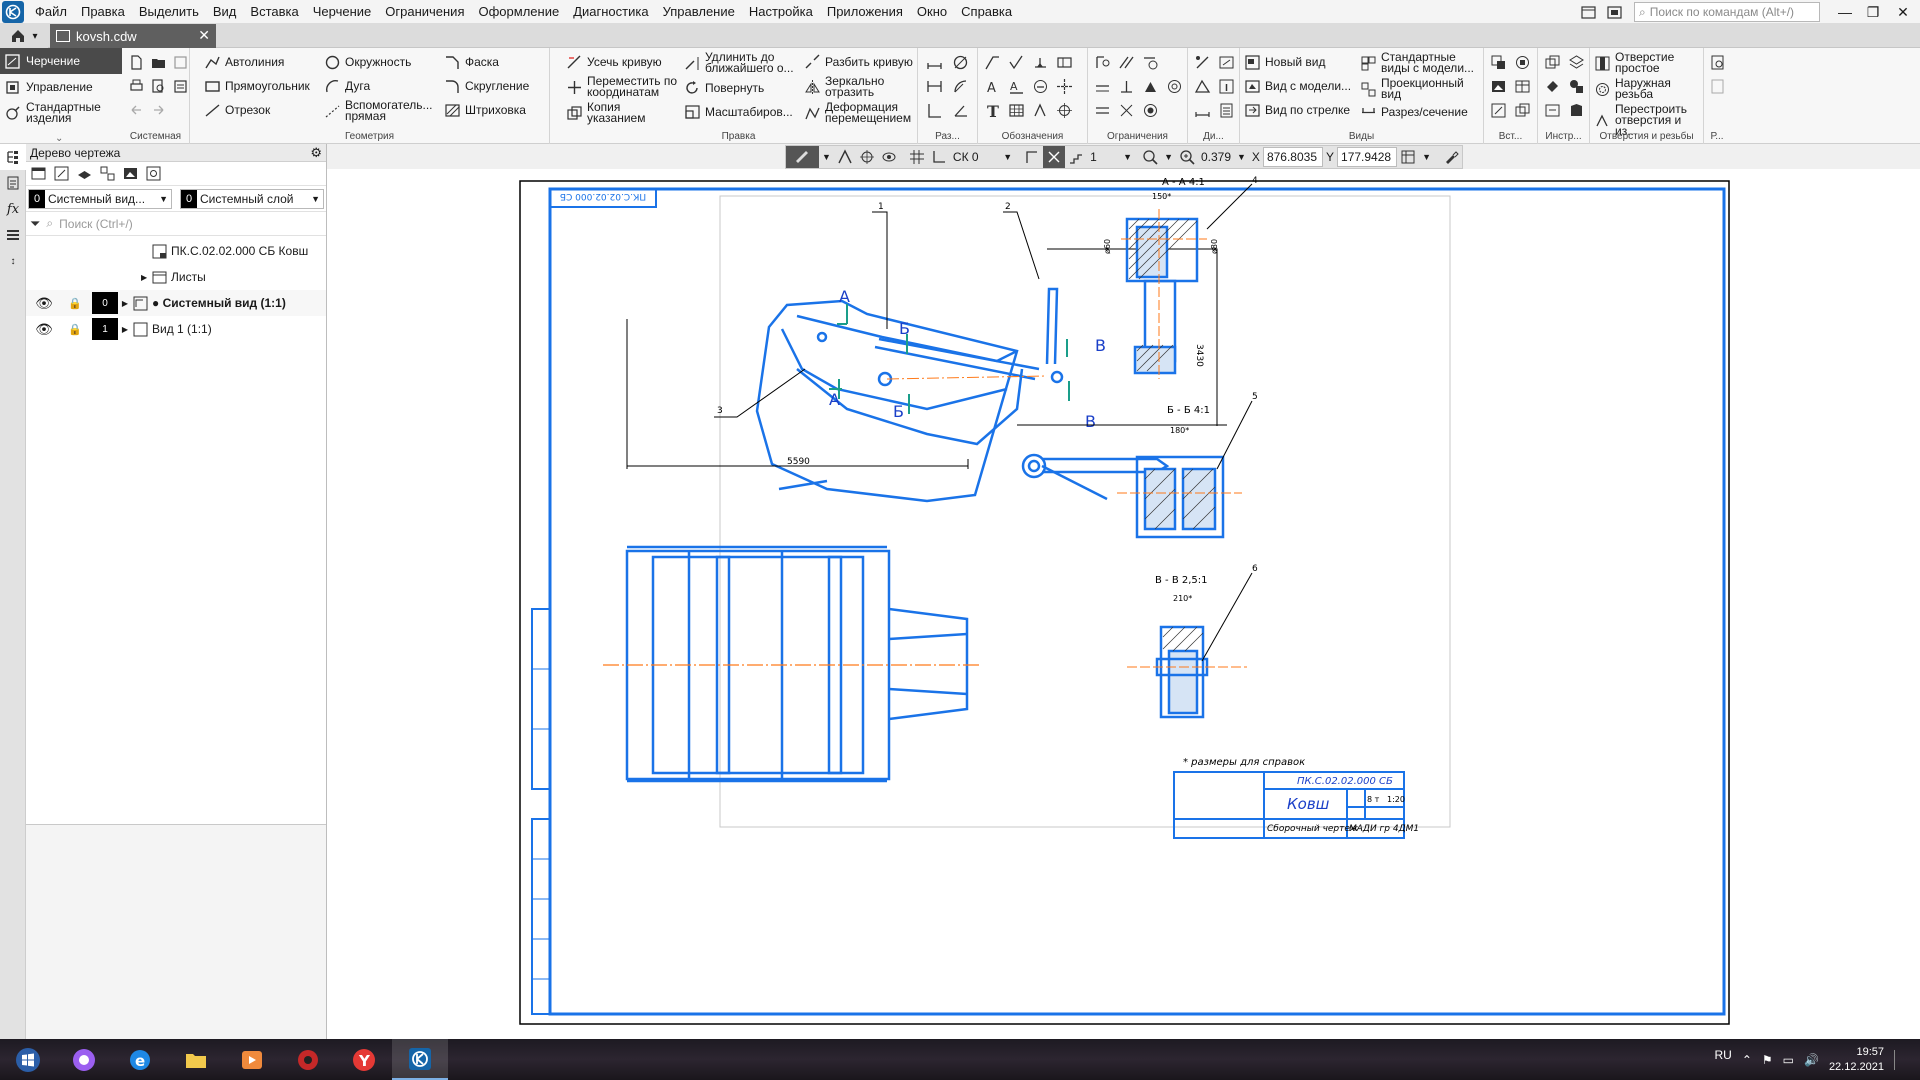 The height and width of the screenshot is (1080, 1920). Describe the element at coordinates (1856, 1060) in the screenshot. I see `clock: 19:57 22.12.2021` at that location.